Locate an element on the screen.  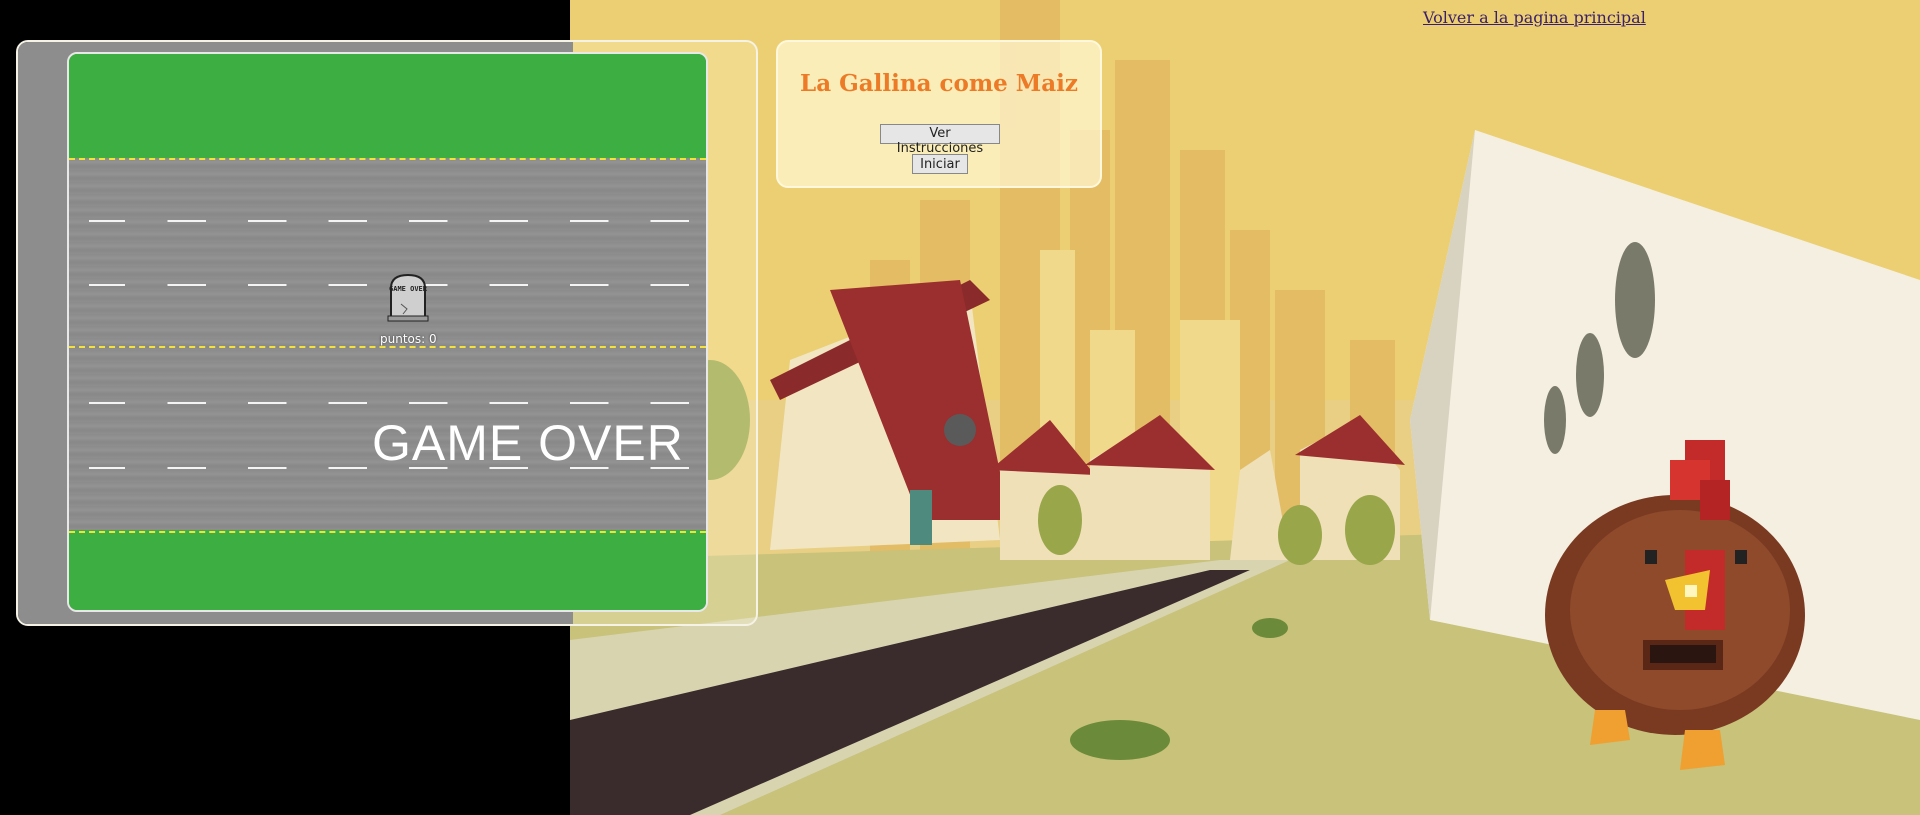
yellow-divider-middle is located at coordinates (387, 347).